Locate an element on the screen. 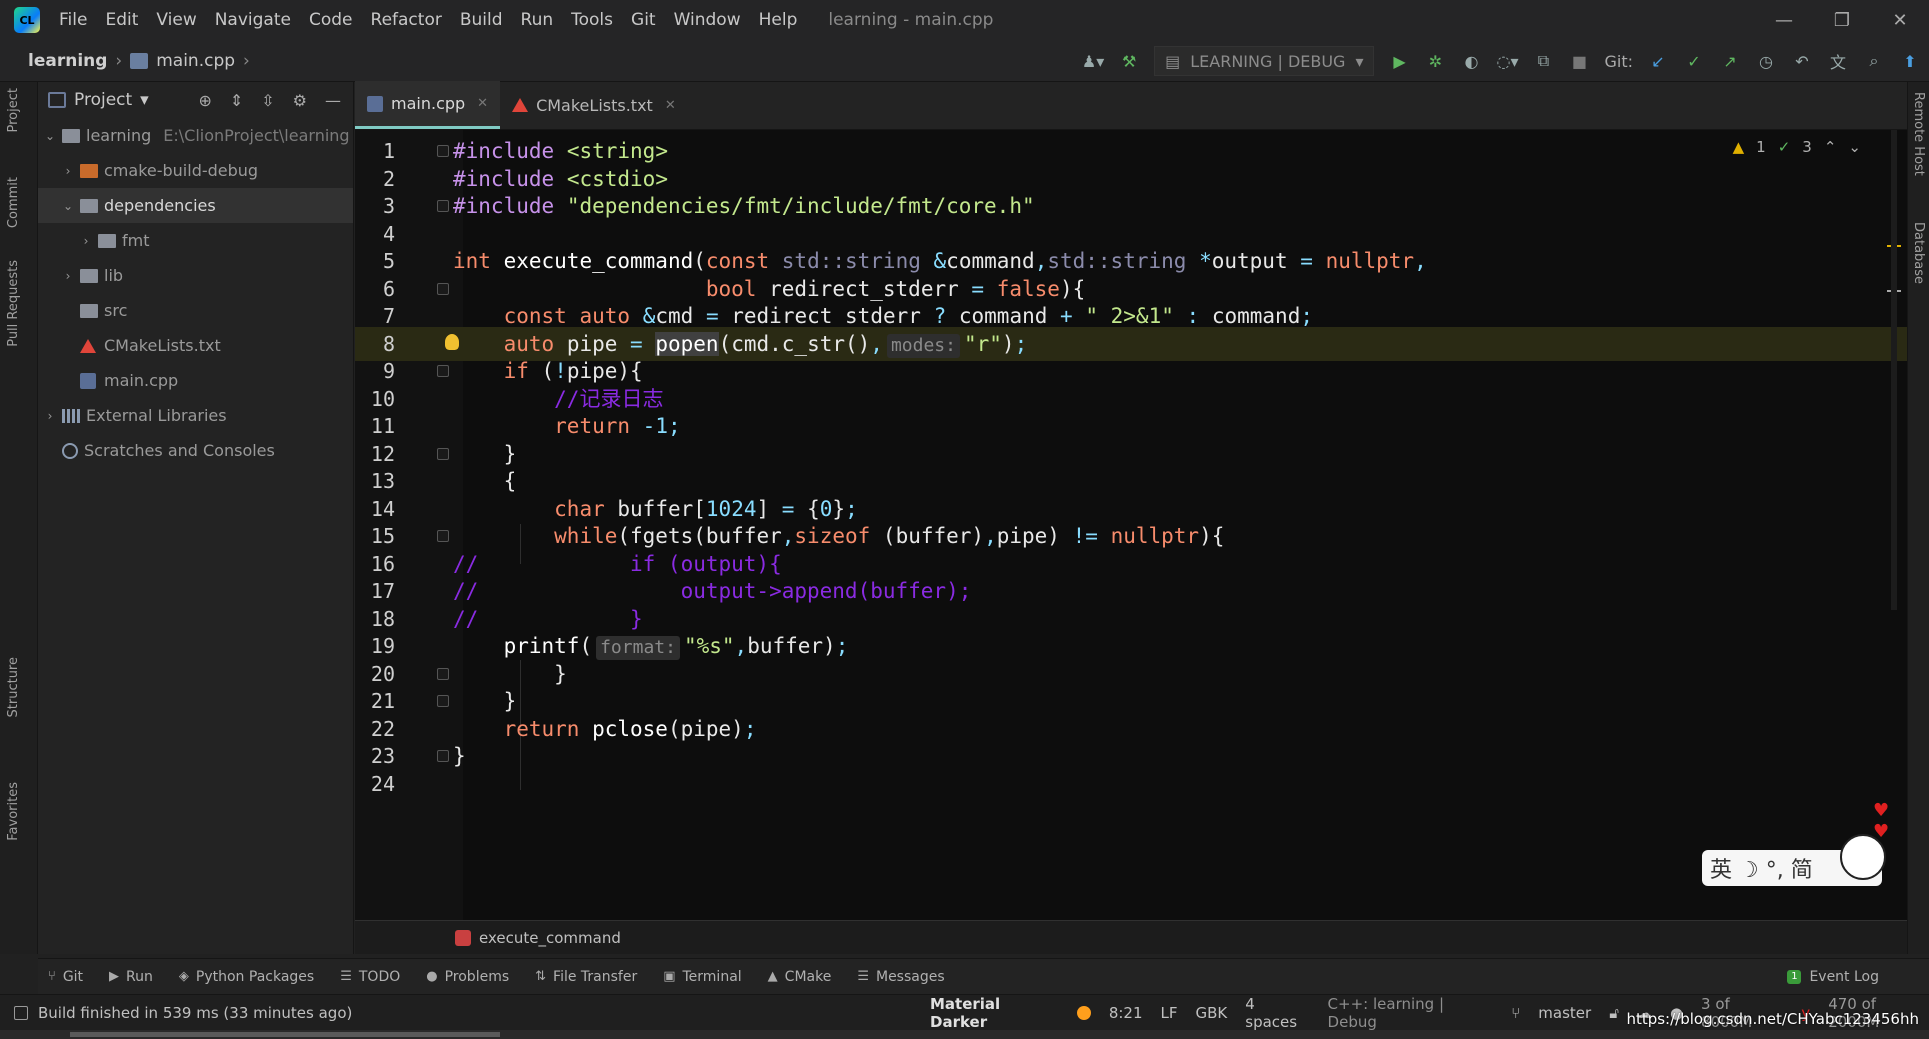 This screenshot has width=1929, height=1039. tab-main-cpp: main.cpp ✕ is located at coordinates (428, 105).